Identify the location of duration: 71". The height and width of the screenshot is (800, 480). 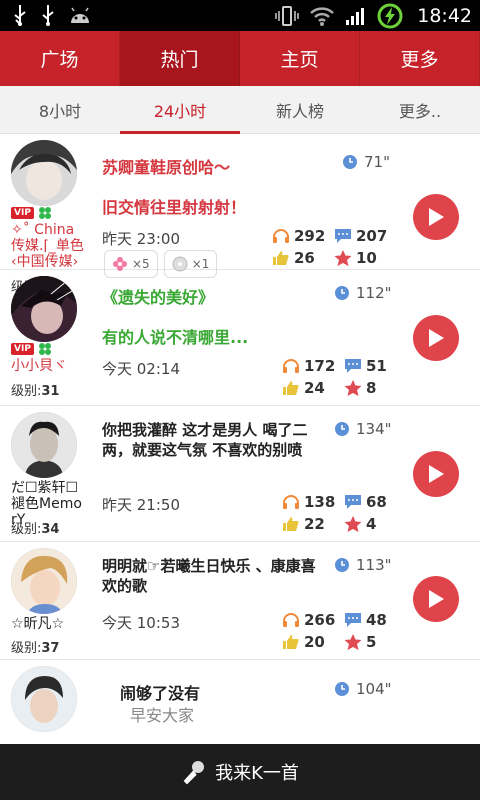
(366, 162).